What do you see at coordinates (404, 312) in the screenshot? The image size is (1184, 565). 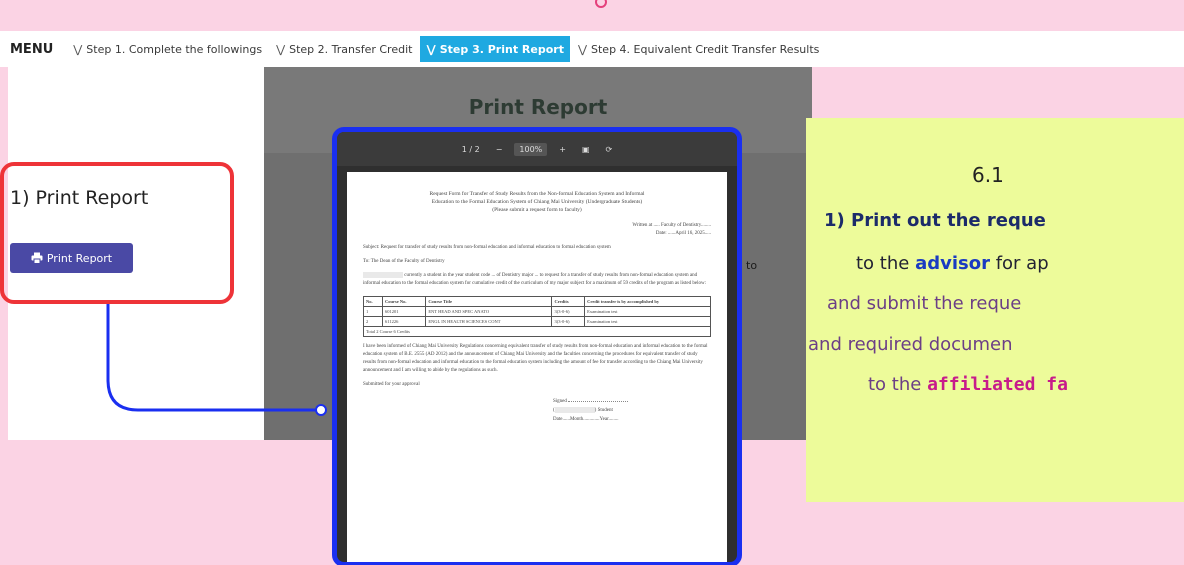 I see `table-cell: 601201` at bounding box center [404, 312].